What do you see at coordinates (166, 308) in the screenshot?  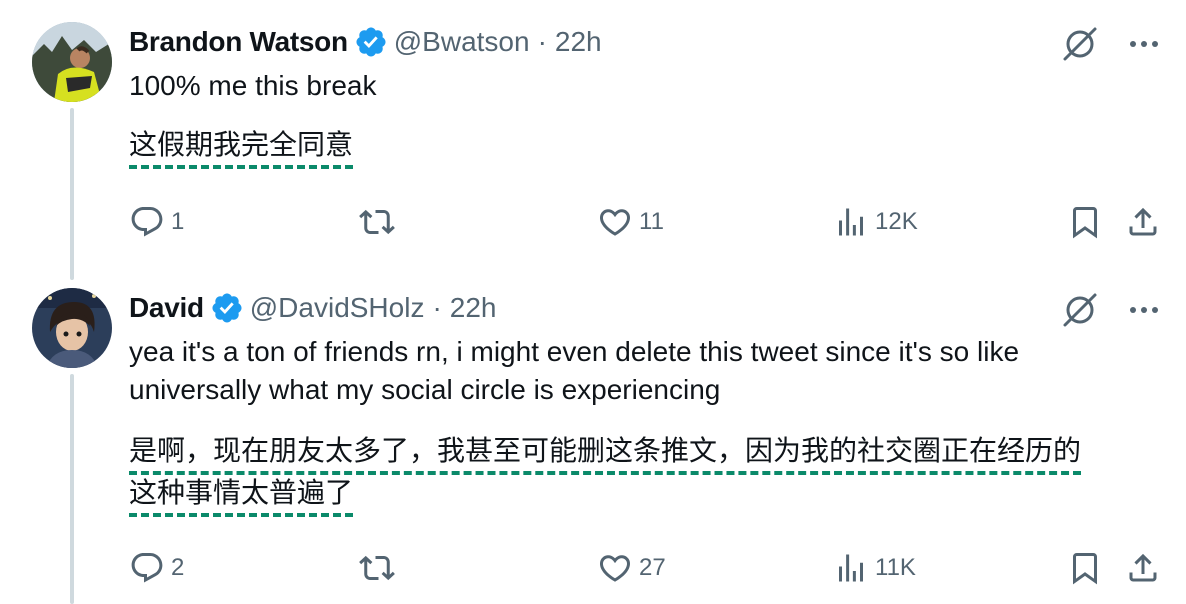 I see `author-name: David` at bounding box center [166, 308].